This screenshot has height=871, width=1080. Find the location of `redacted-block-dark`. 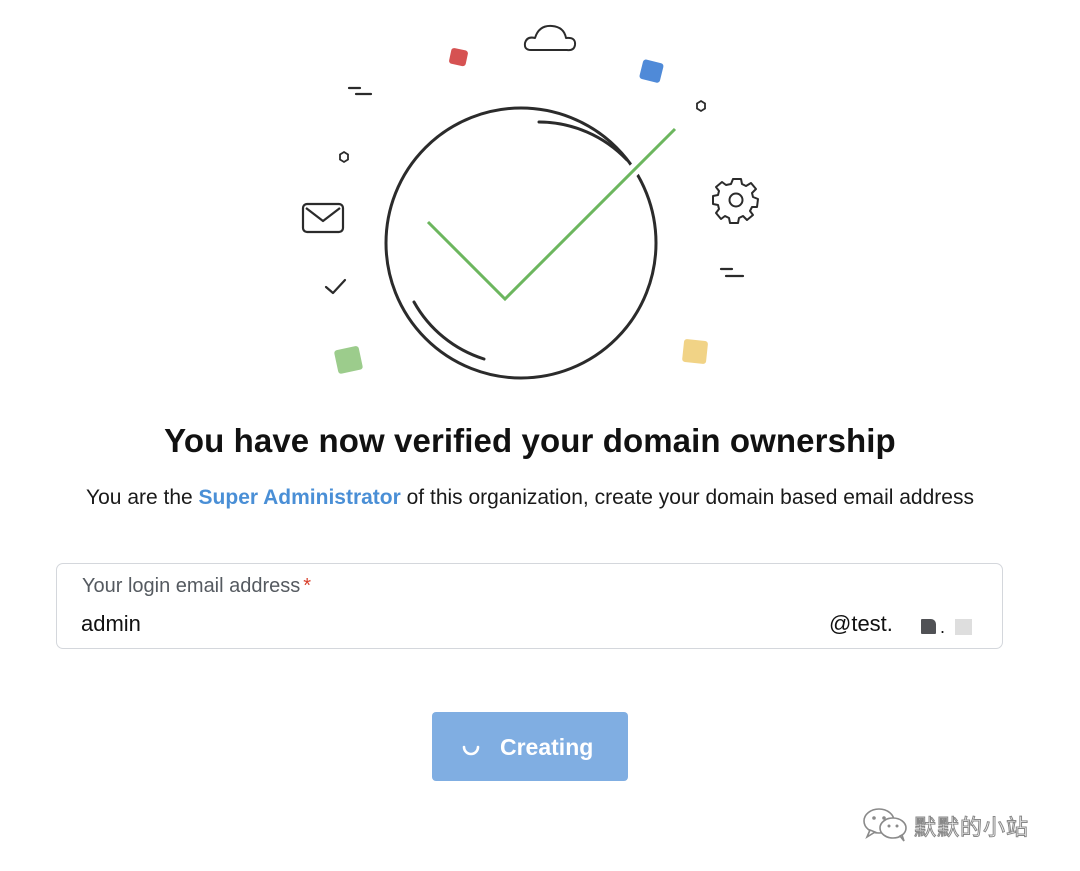

redacted-block-dark is located at coordinates (928, 626).